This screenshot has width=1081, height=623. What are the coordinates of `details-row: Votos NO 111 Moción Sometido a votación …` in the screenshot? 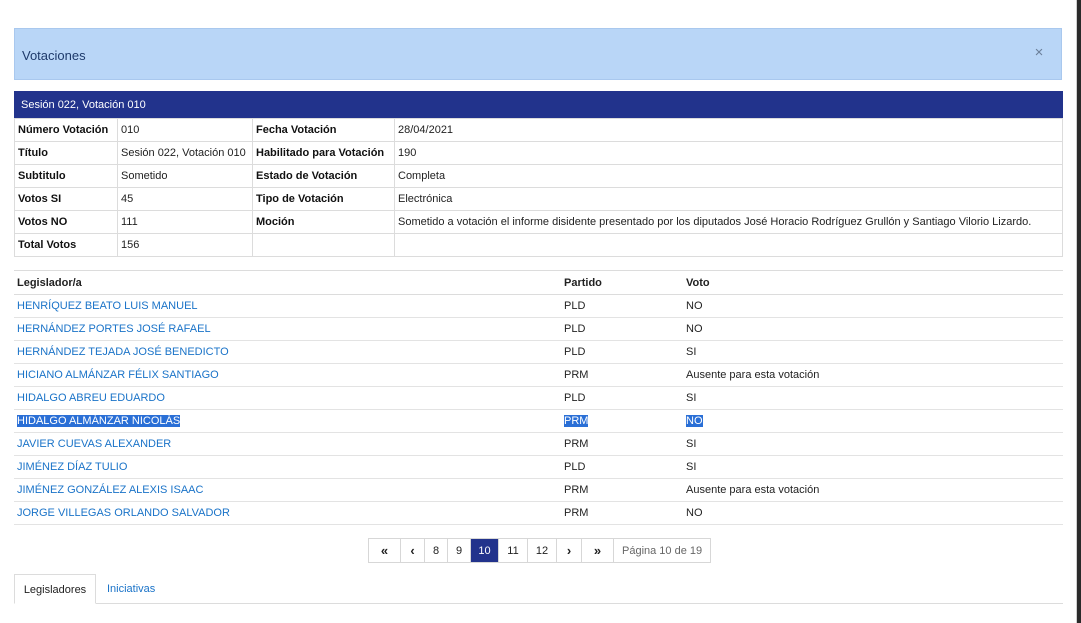 It's located at (538, 222).